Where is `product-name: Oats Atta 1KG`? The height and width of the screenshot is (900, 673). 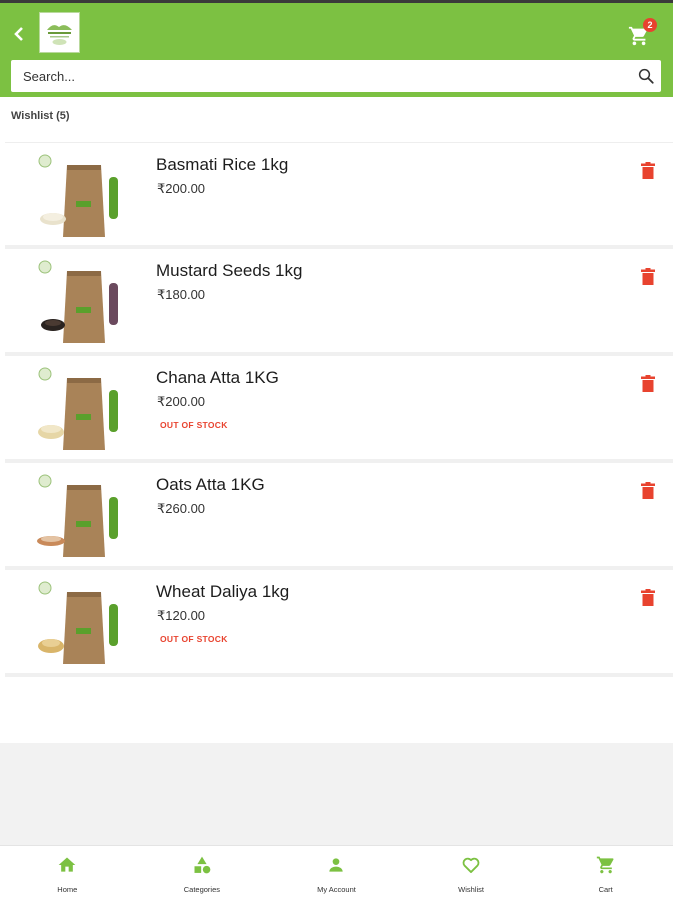
product-name: Oats Atta 1KG is located at coordinates (210, 485).